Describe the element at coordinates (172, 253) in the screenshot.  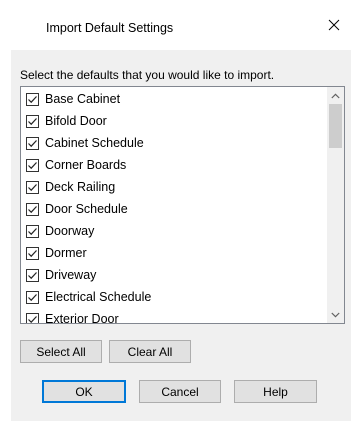
I see `list-item-dormer: Dormer` at that location.